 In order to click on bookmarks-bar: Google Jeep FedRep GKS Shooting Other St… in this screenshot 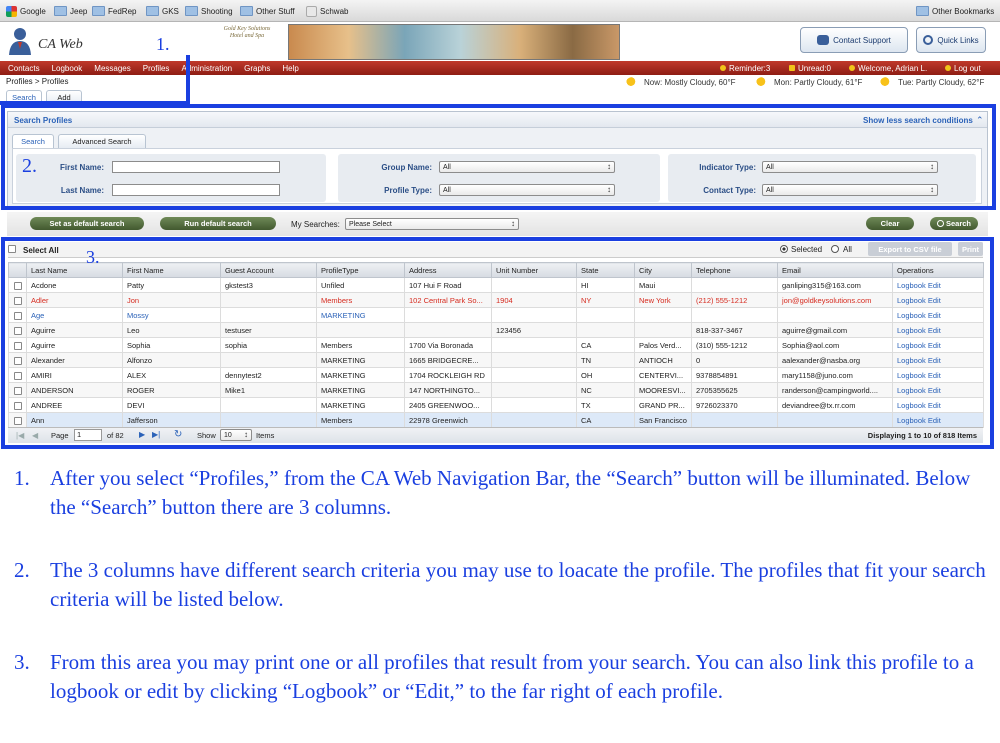, I will do `click(500, 11)`.